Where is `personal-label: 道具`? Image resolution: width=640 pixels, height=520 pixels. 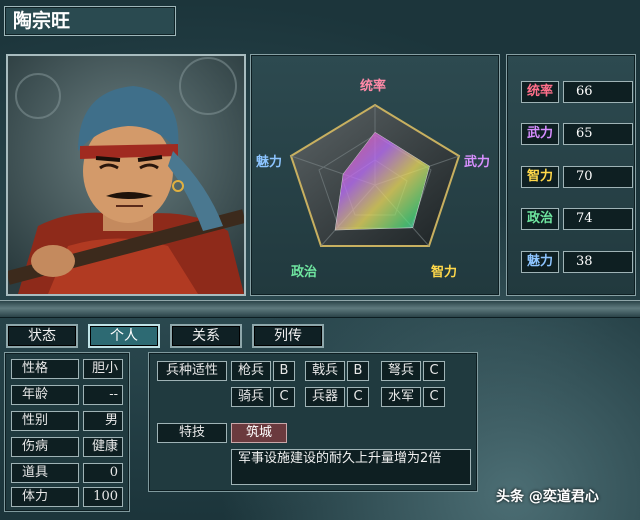 personal-label: 道具 is located at coordinates (45, 473).